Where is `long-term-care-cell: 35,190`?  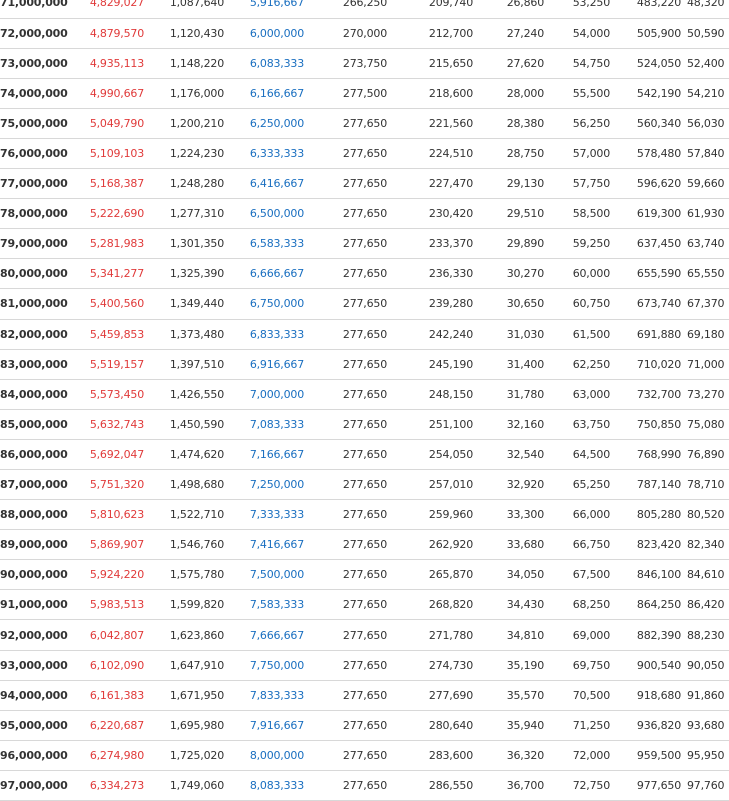
long-term-care-cell: 35,190 is located at coordinates (514, 665).